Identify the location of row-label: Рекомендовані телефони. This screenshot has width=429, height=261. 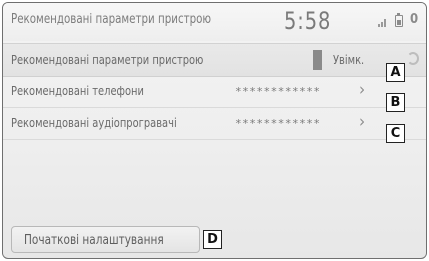
(77, 90).